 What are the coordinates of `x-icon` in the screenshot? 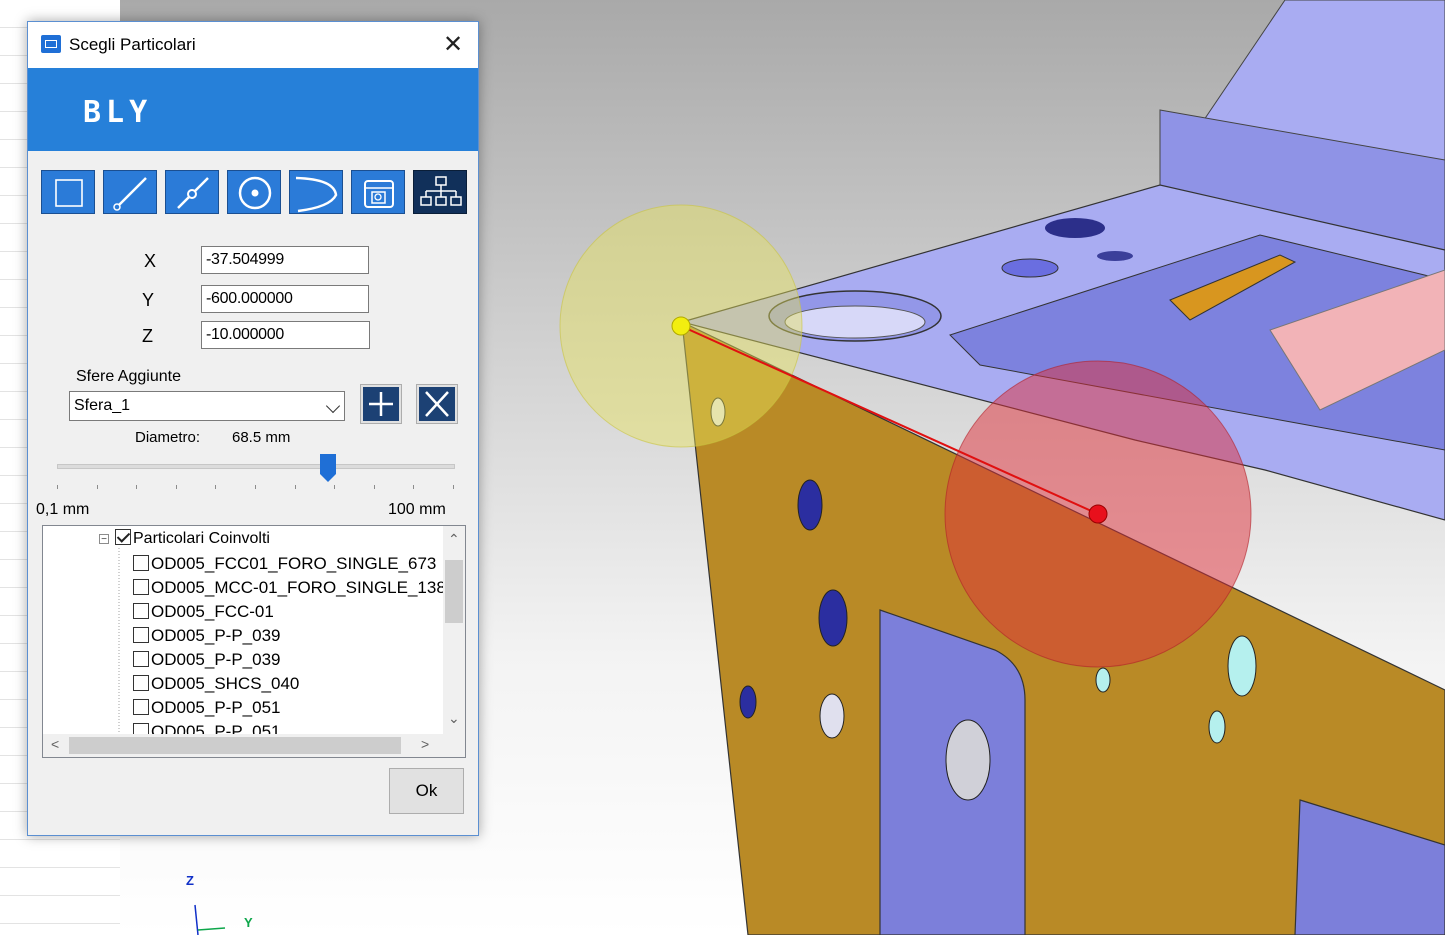 It's located at (437, 404).